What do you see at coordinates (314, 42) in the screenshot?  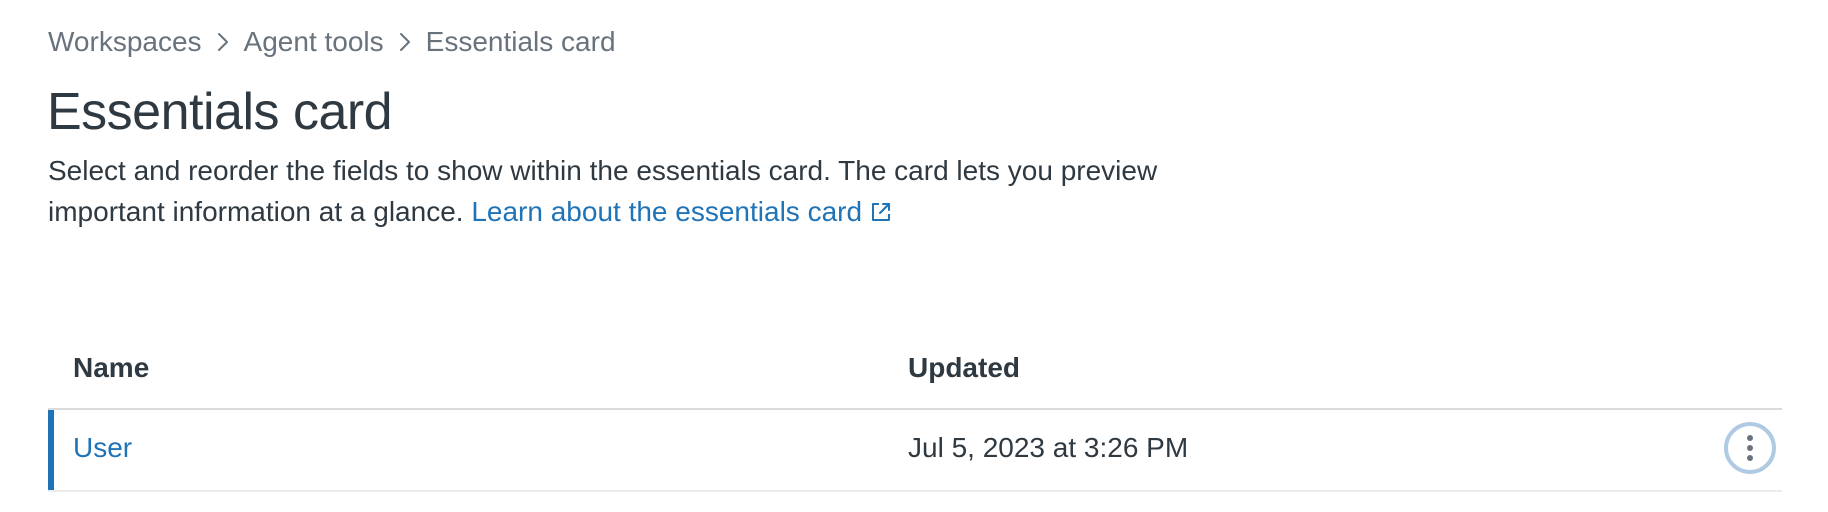 I see `breadcrumb-agent-tools: Agent tools` at bounding box center [314, 42].